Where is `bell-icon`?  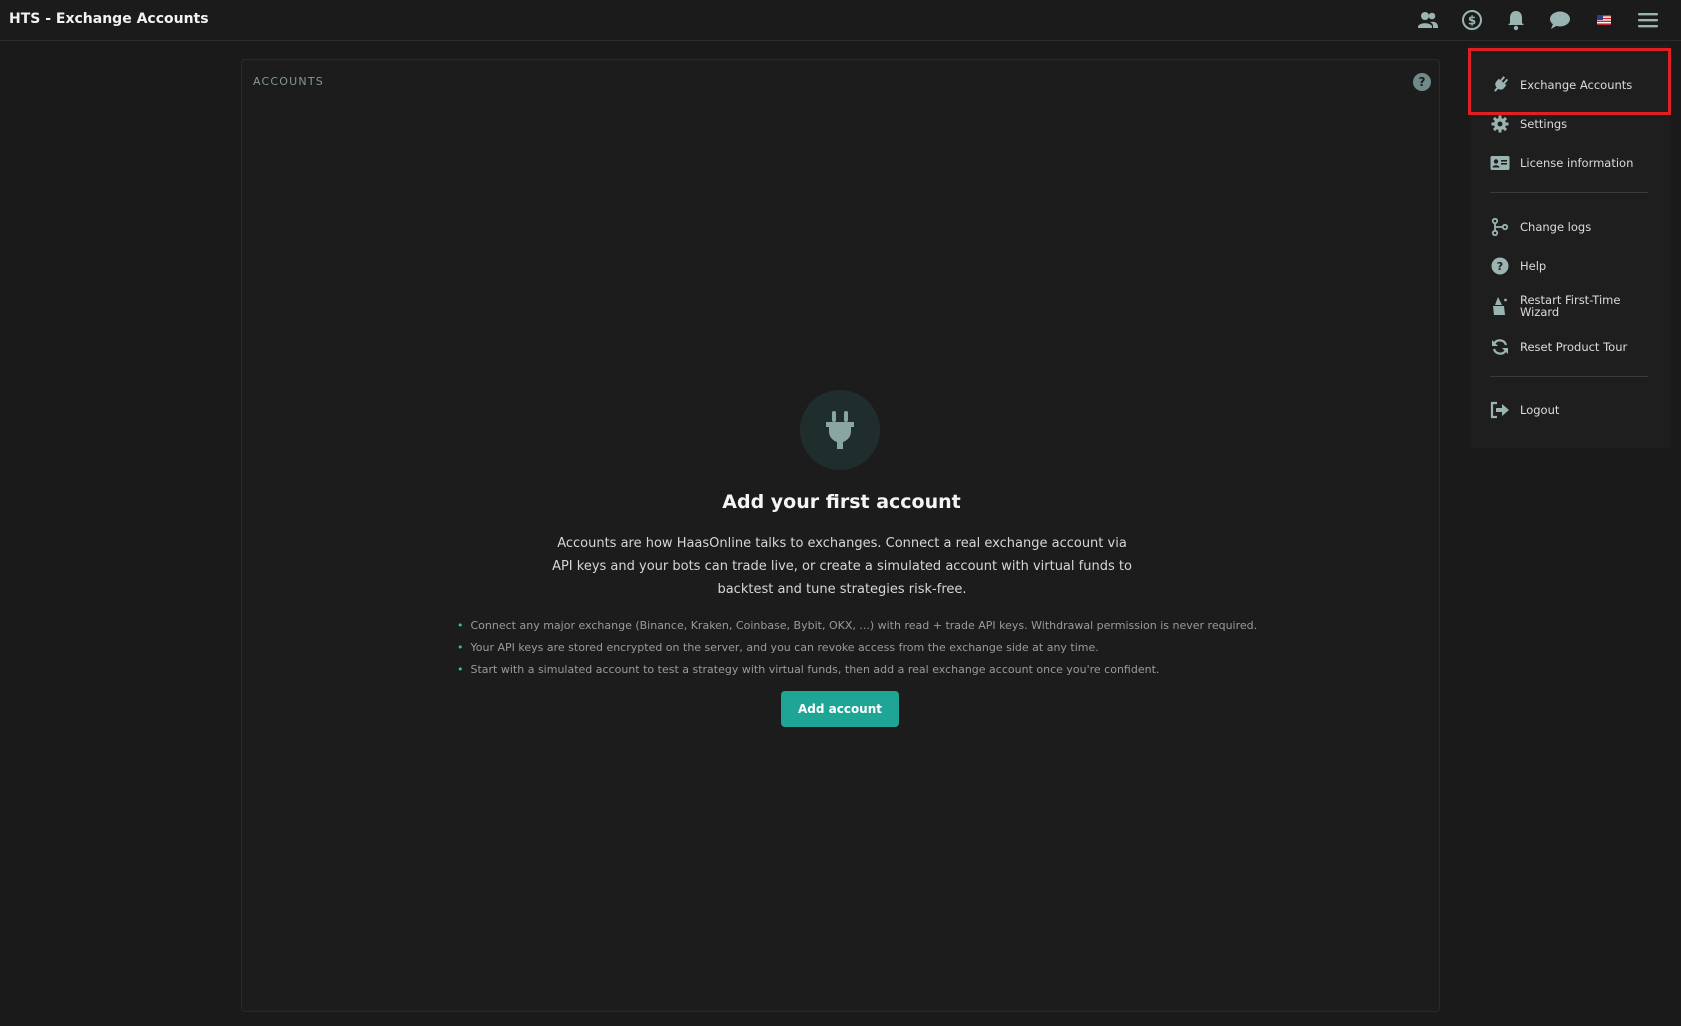
bell-icon is located at coordinates (1516, 20).